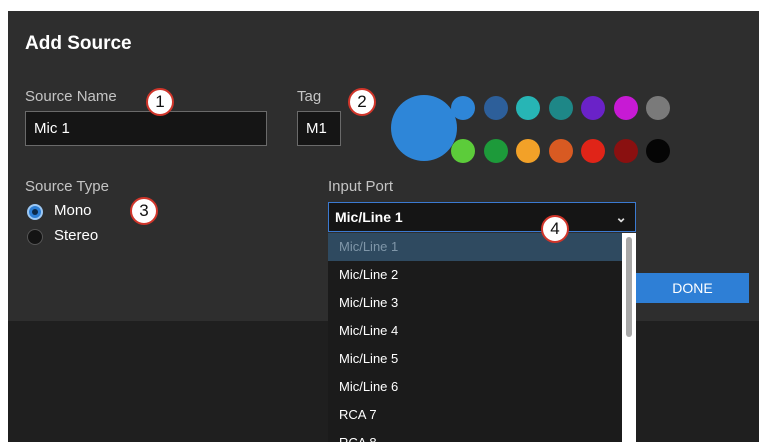 The width and height of the screenshot is (759, 442). Describe the element at coordinates (424, 128) in the screenshot. I see `selected-color-preview` at that location.